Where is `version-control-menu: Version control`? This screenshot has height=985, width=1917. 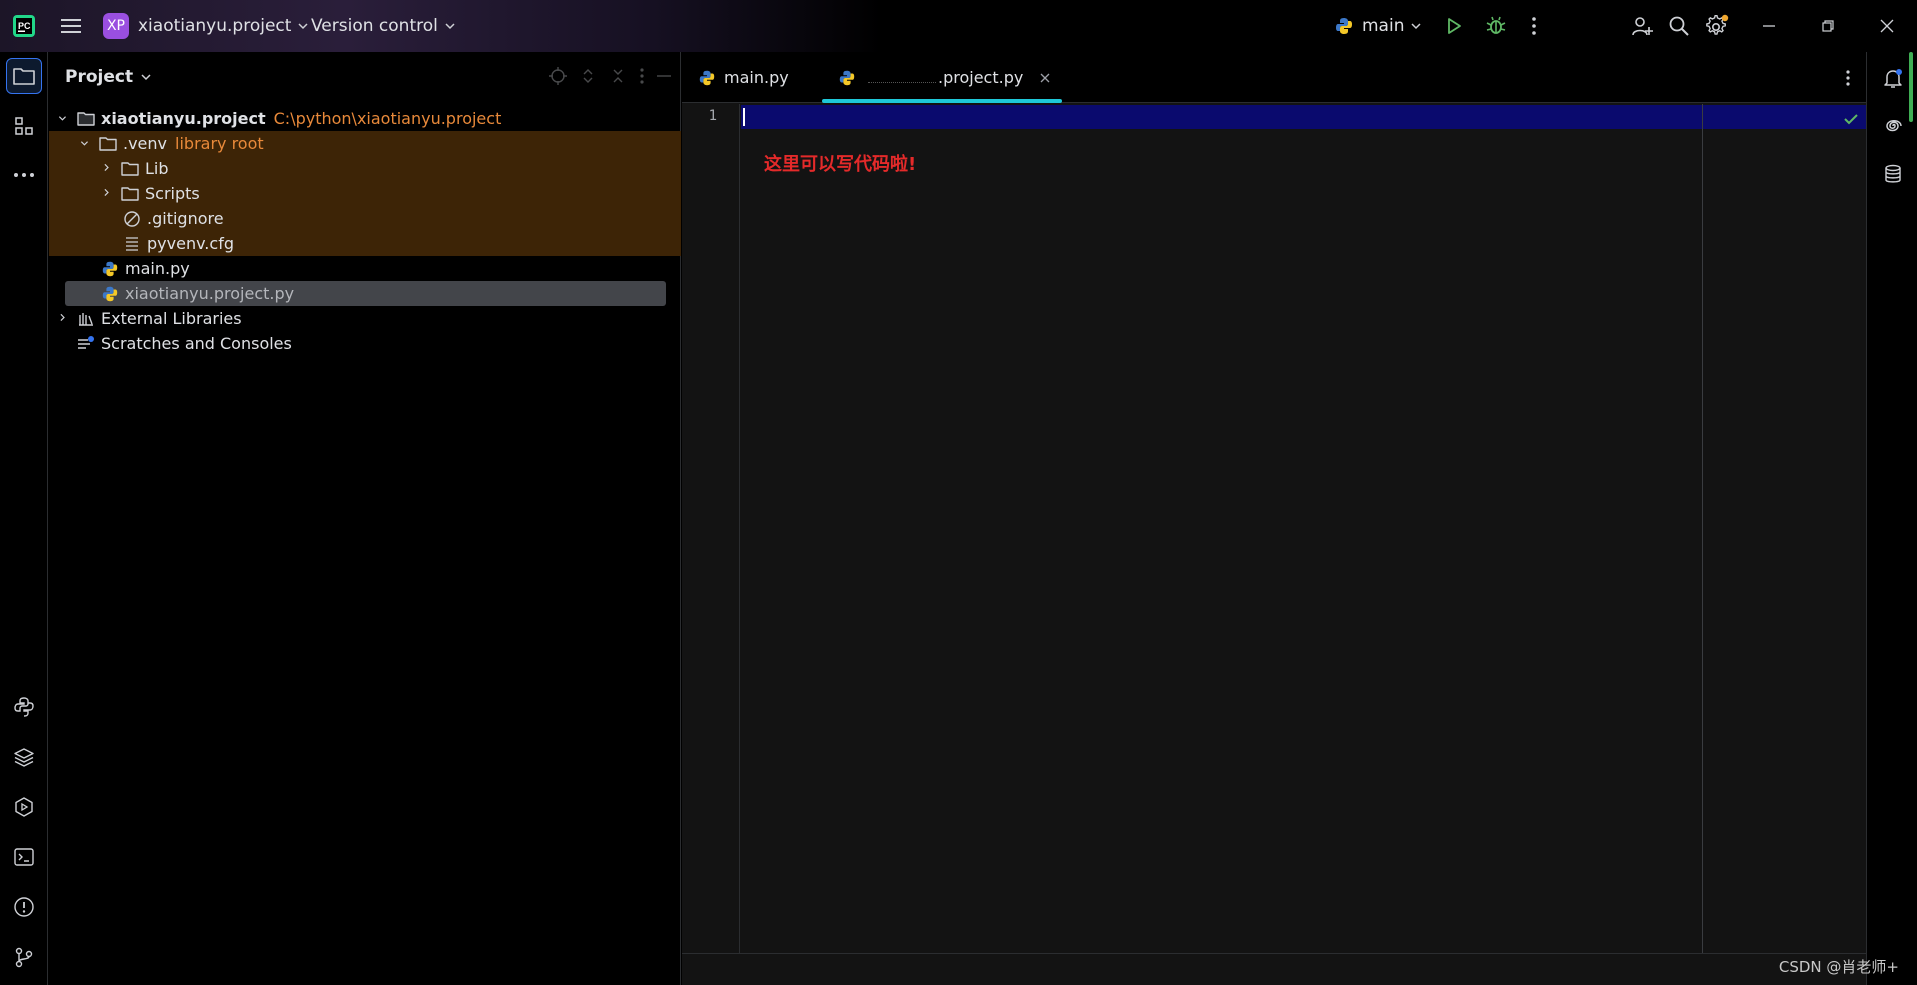
version-control-menu: Version control is located at coordinates (383, 26).